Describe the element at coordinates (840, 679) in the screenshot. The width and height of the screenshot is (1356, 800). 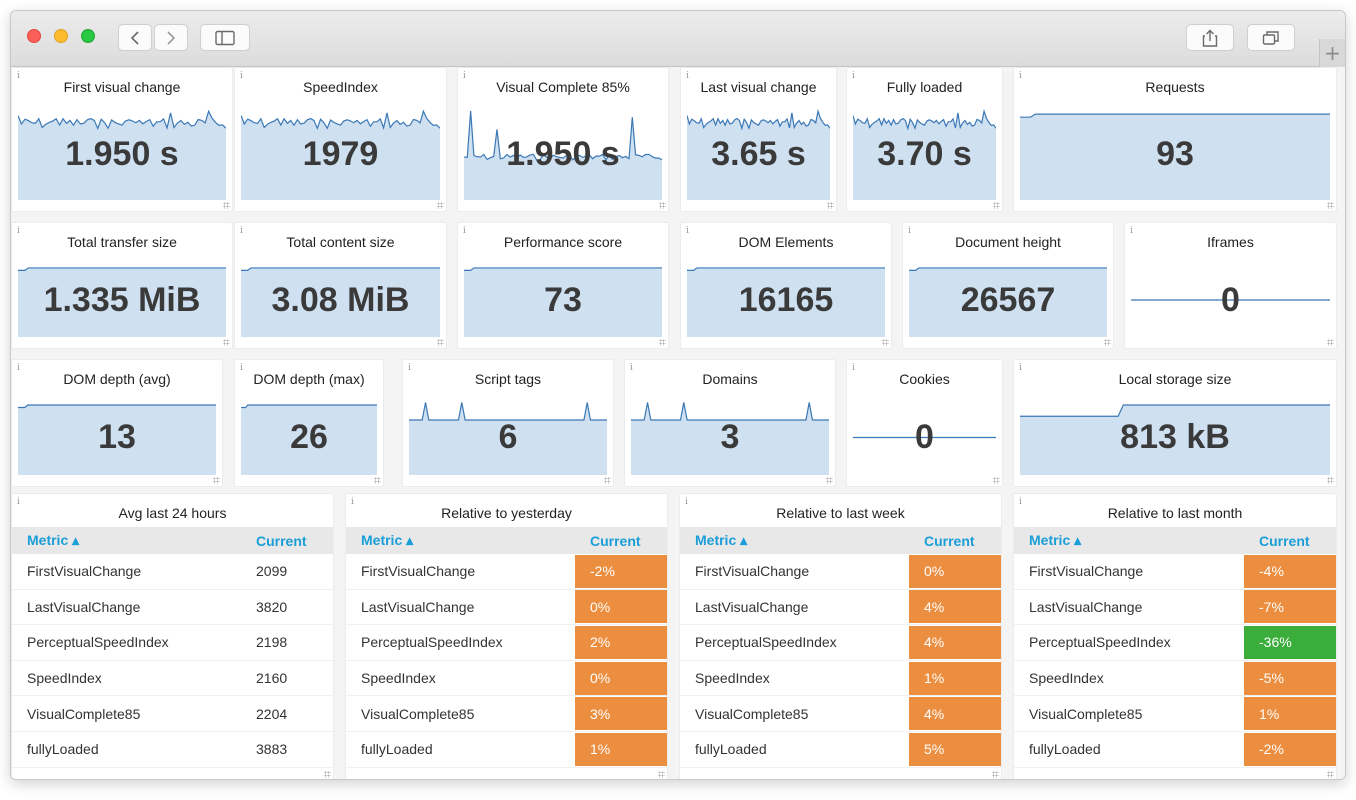
I see `table-row: SpeedIndex 1%` at that location.